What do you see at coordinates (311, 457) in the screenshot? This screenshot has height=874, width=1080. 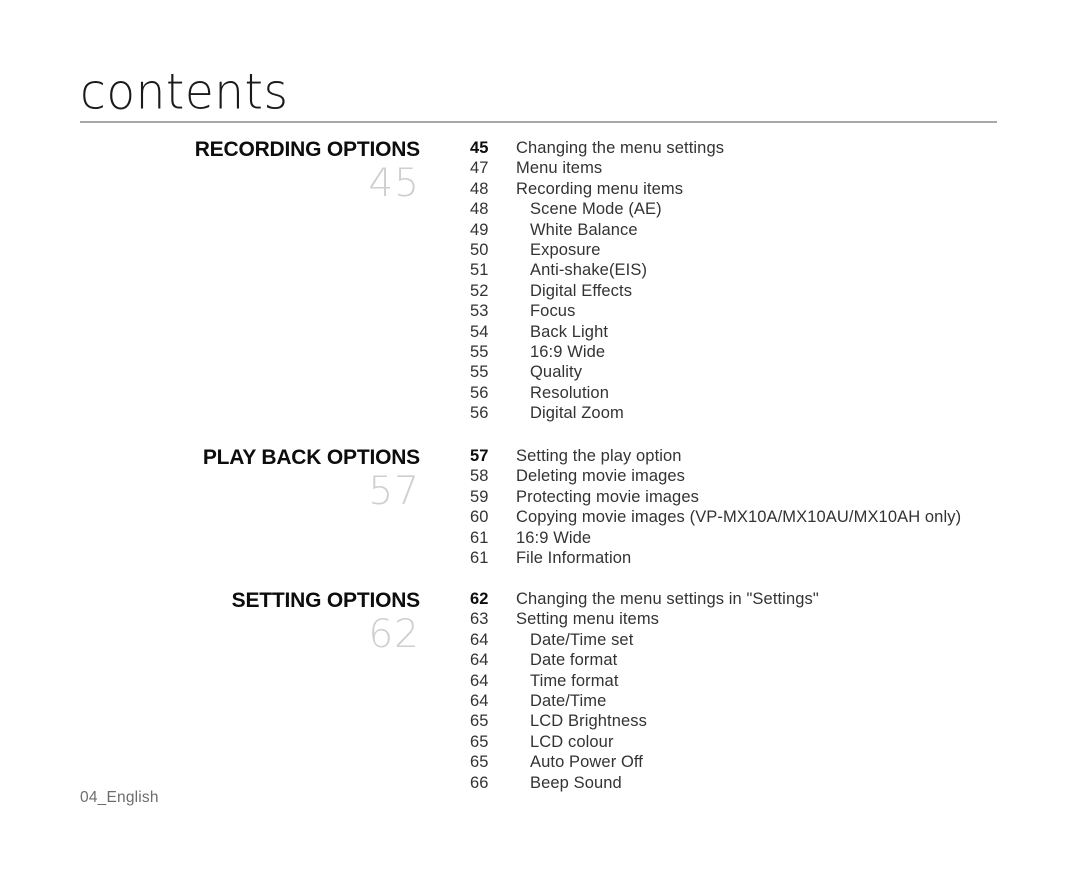 I see `section-title: PLAY BACK OPTIONS` at bounding box center [311, 457].